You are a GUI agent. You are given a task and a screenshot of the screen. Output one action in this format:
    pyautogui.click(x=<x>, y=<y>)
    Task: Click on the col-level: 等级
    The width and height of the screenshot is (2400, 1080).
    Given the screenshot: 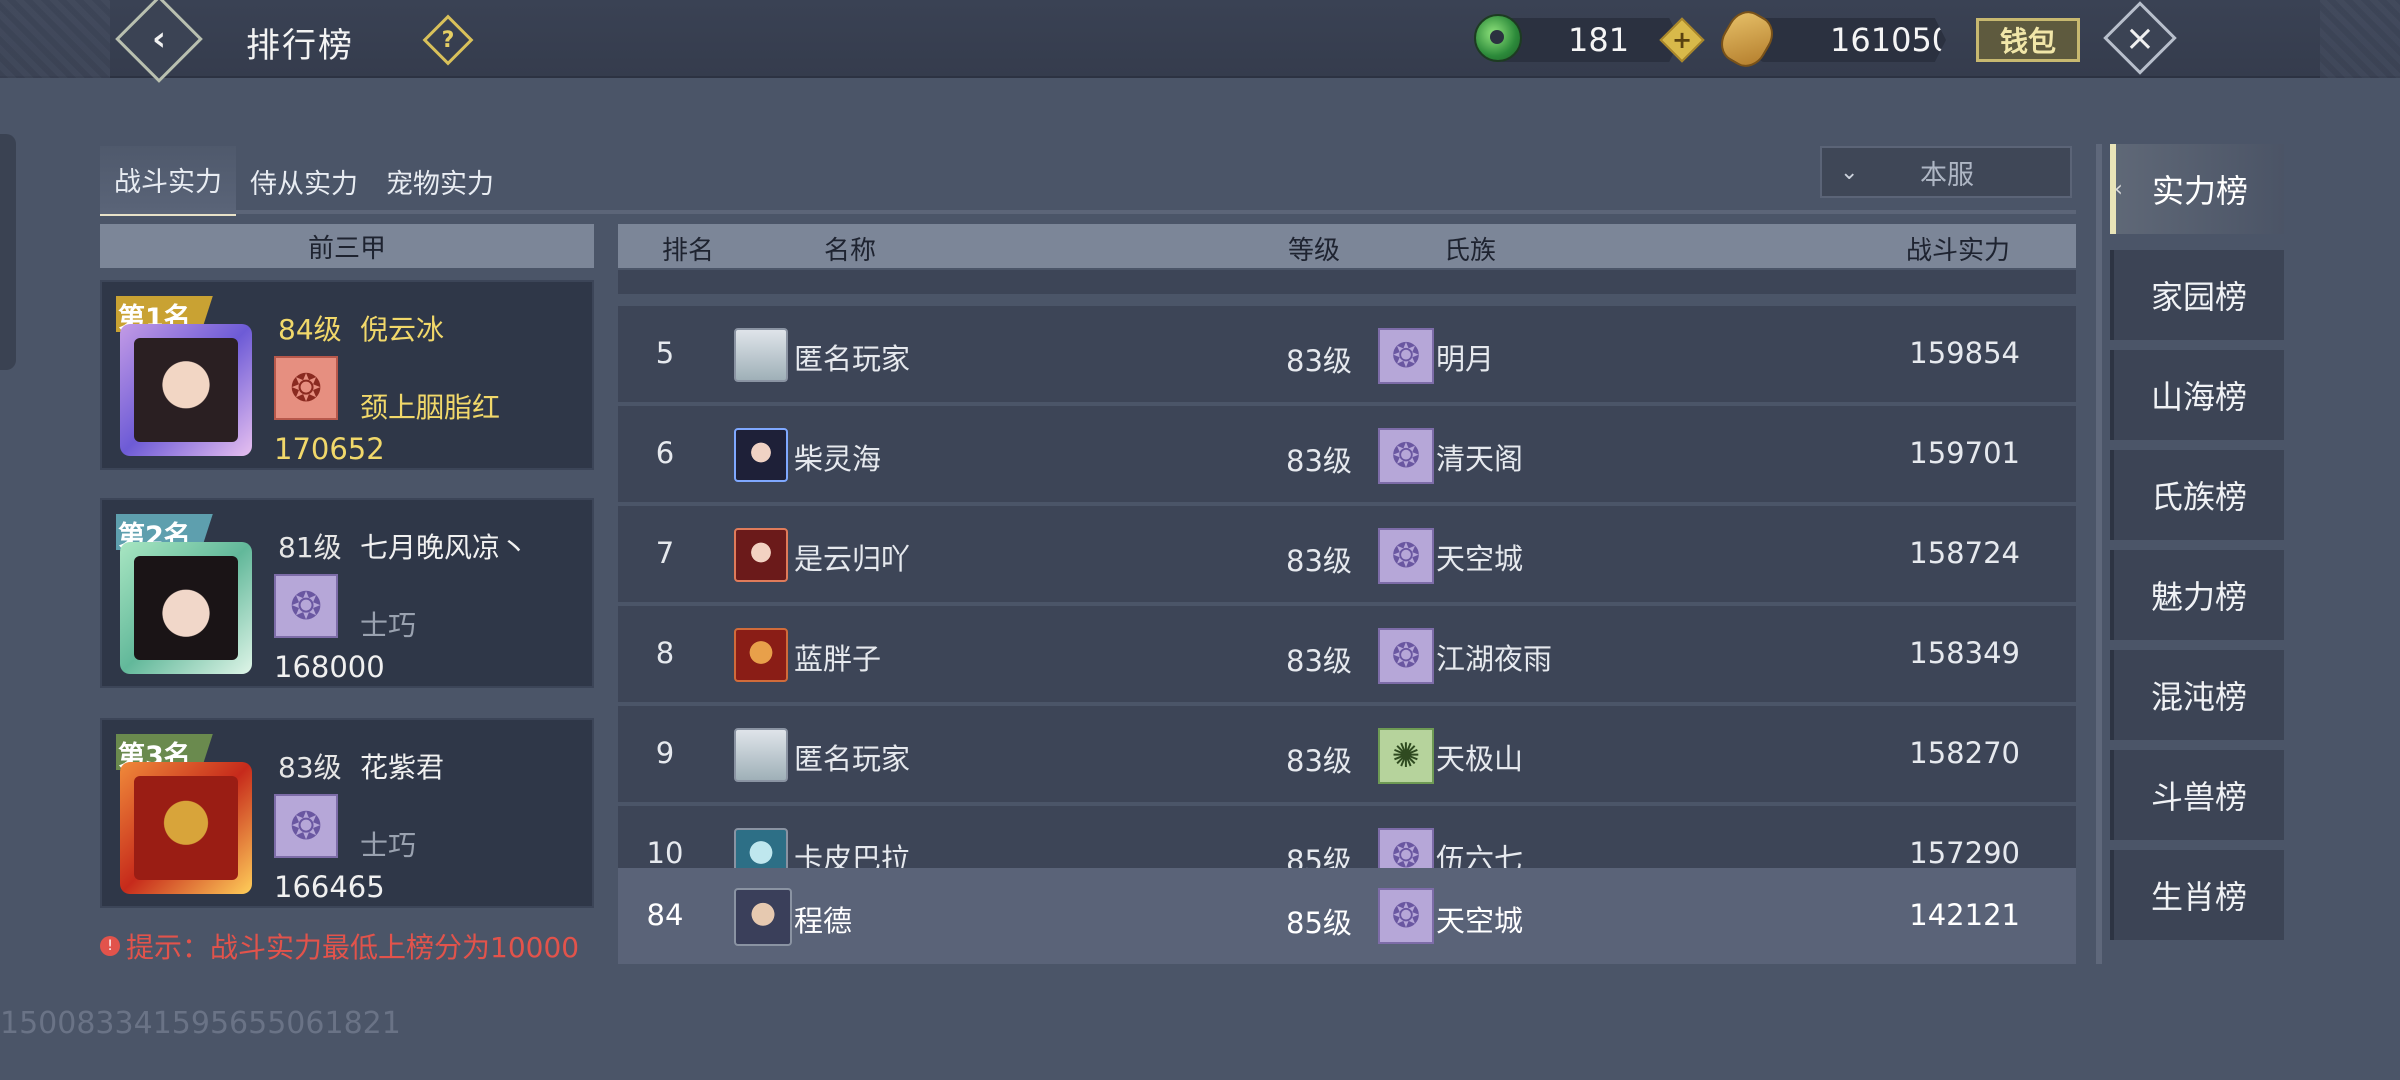 What is the action you would take?
    pyautogui.click(x=1314, y=251)
    